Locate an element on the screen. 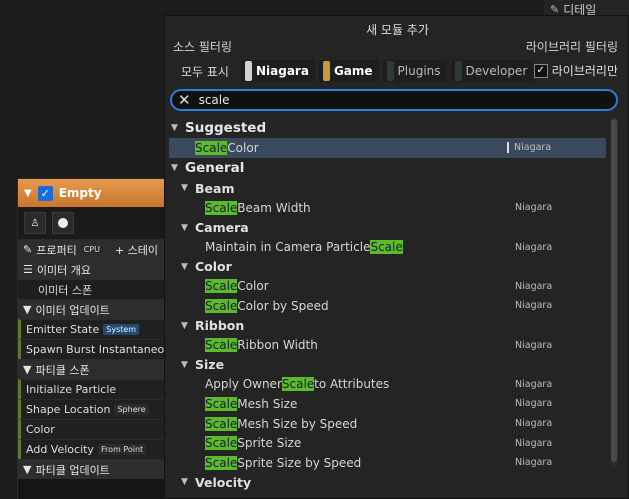 Image resolution: width=629 pixels, height=499 pixels. stack-row: 이미터 스폰 is located at coordinates (92, 289).